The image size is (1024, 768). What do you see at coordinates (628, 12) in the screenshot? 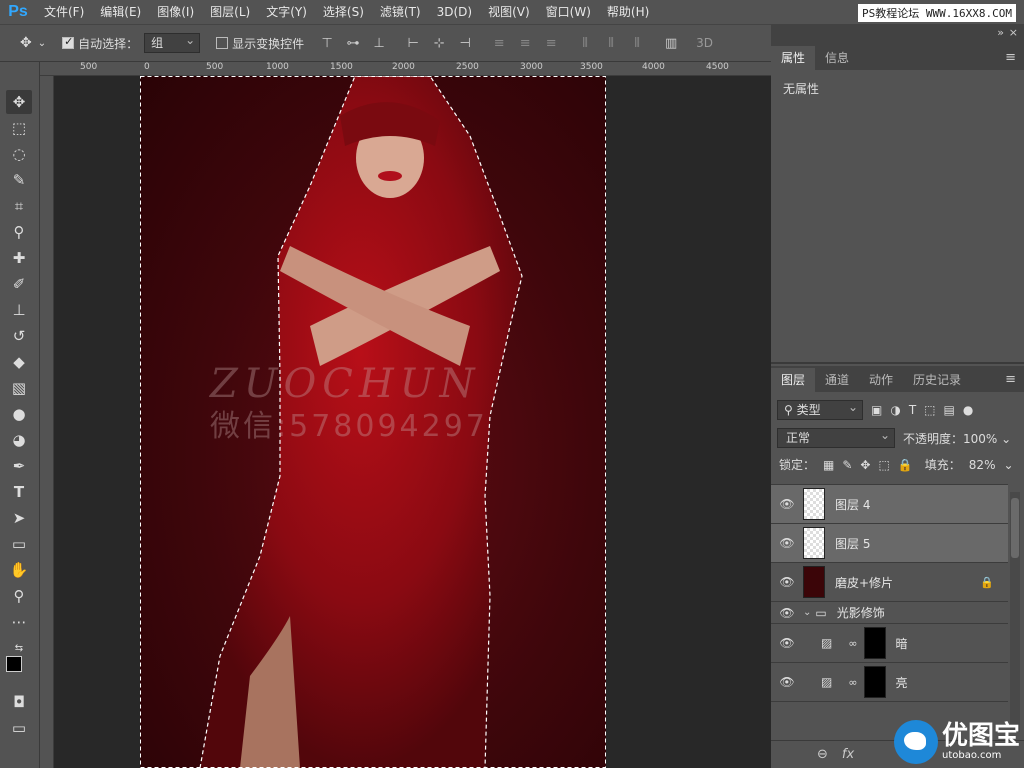
I see `menu-help: 帮助(H)` at bounding box center [628, 12].